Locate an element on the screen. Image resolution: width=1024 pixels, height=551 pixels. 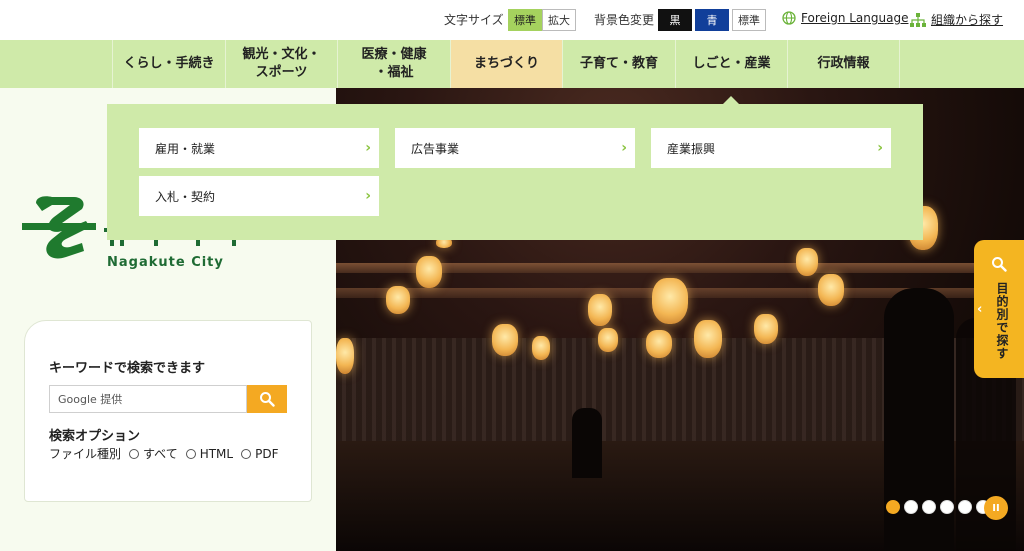
org-search-link: 組織から探す is located at coordinates (956, 19).